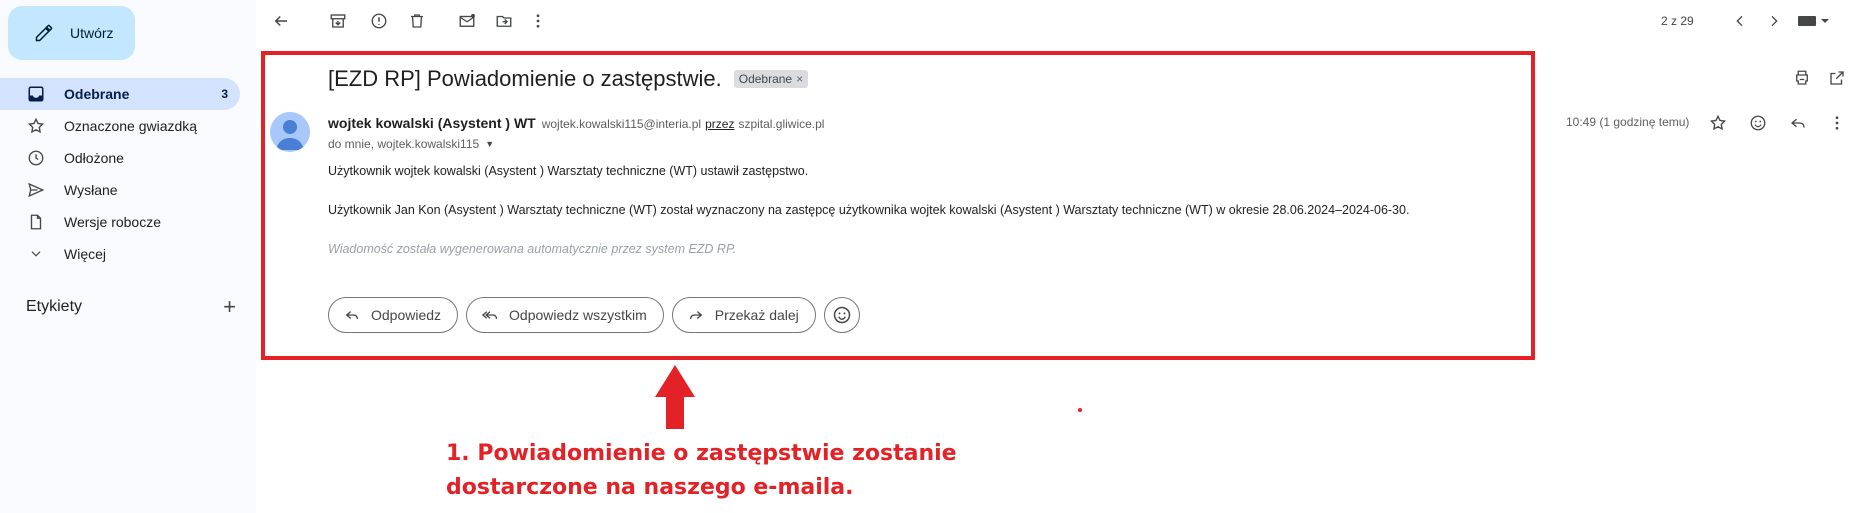 This screenshot has width=1857, height=513. I want to click on sidebar-item-more: Więcej, so click(120, 254).